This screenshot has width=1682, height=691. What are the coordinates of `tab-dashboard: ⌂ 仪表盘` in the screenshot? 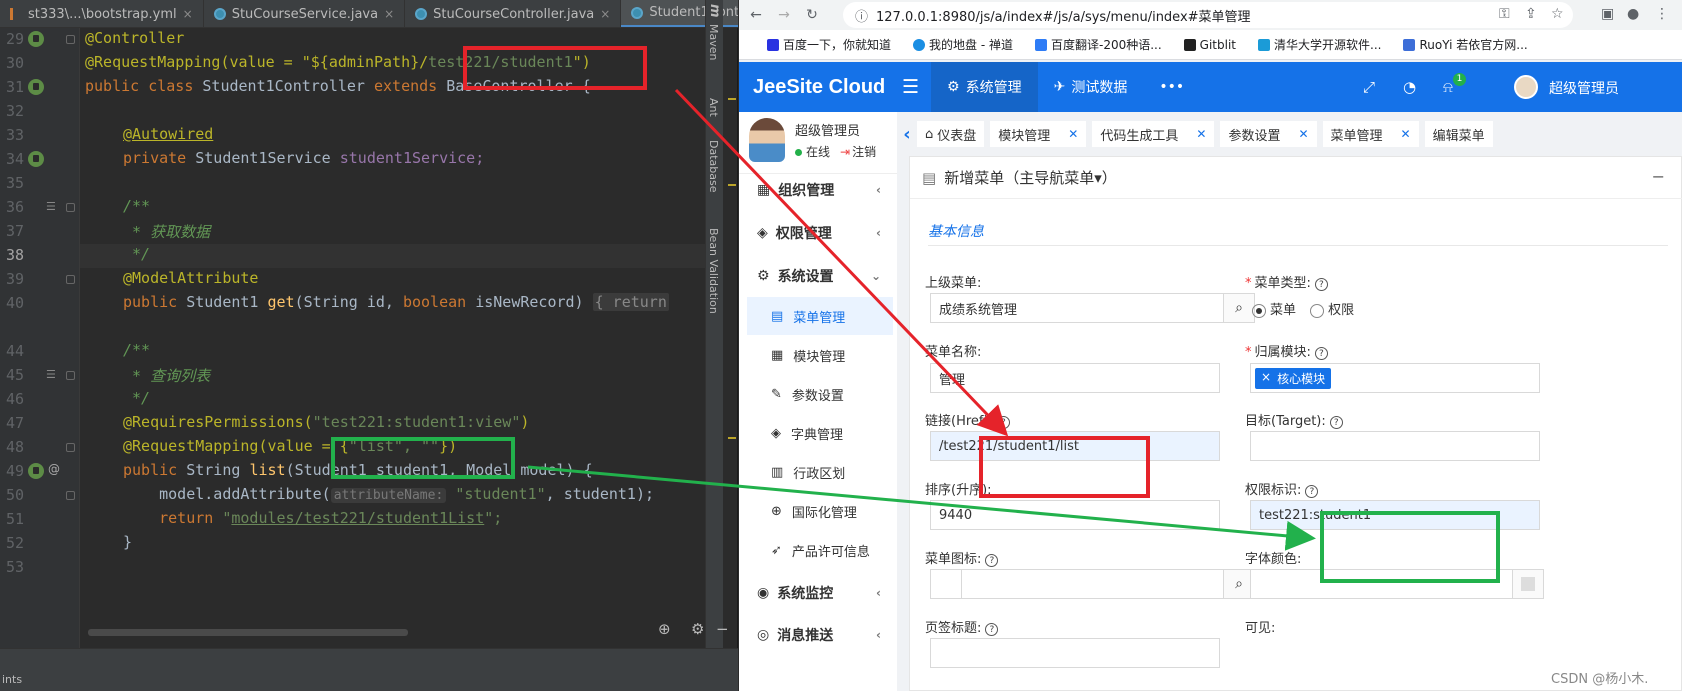 It's located at (951, 134).